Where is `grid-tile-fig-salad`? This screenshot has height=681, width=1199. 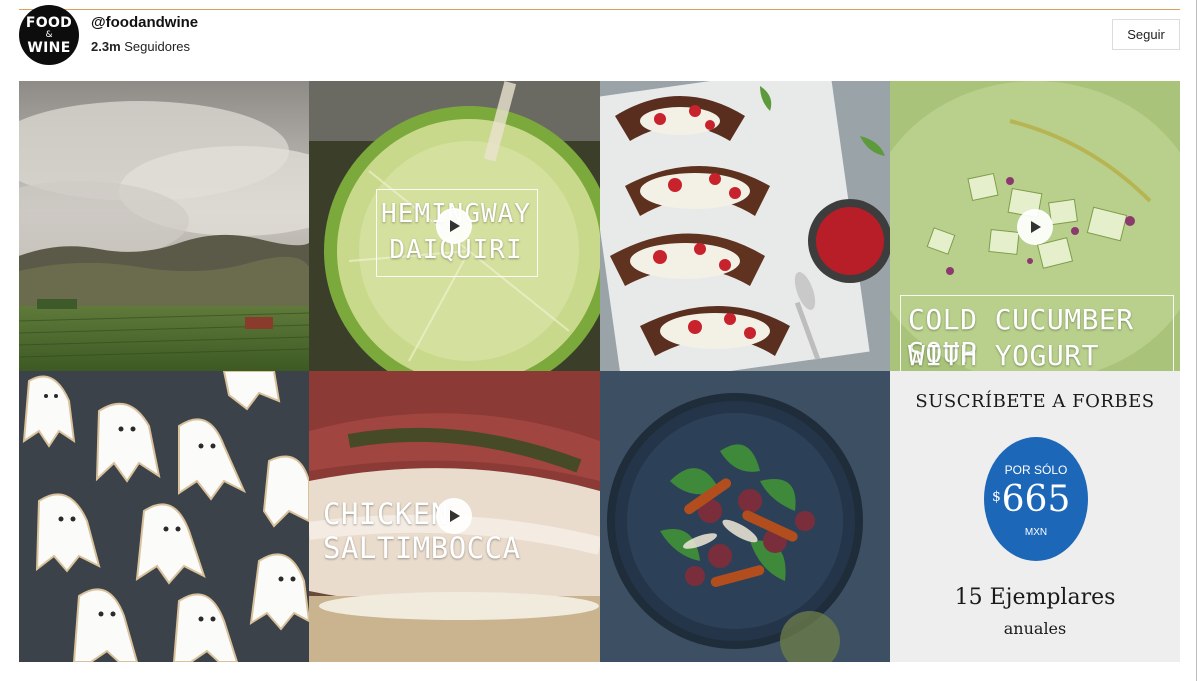
grid-tile-fig-salad is located at coordinates (745, 516).